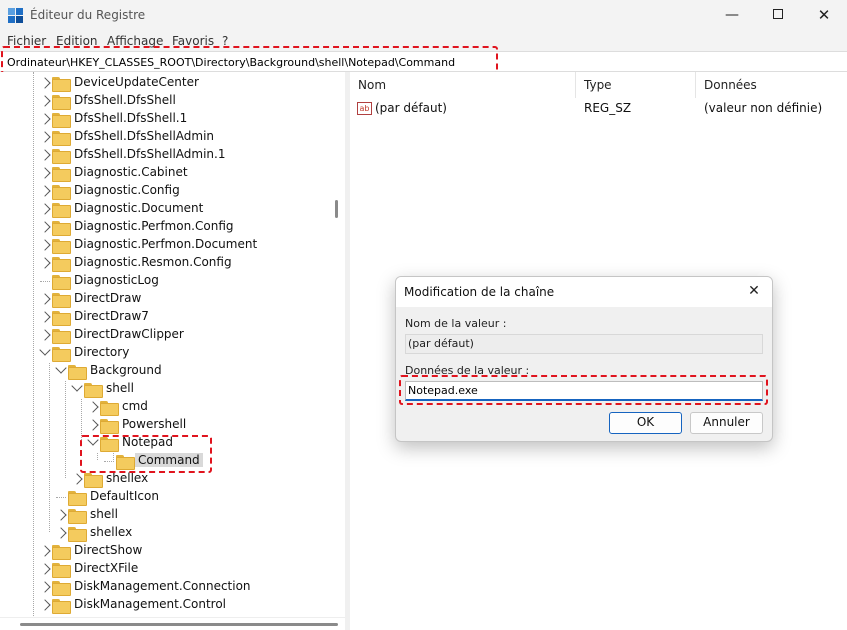  I want to click on tree-node: Command, so click(165, 461).